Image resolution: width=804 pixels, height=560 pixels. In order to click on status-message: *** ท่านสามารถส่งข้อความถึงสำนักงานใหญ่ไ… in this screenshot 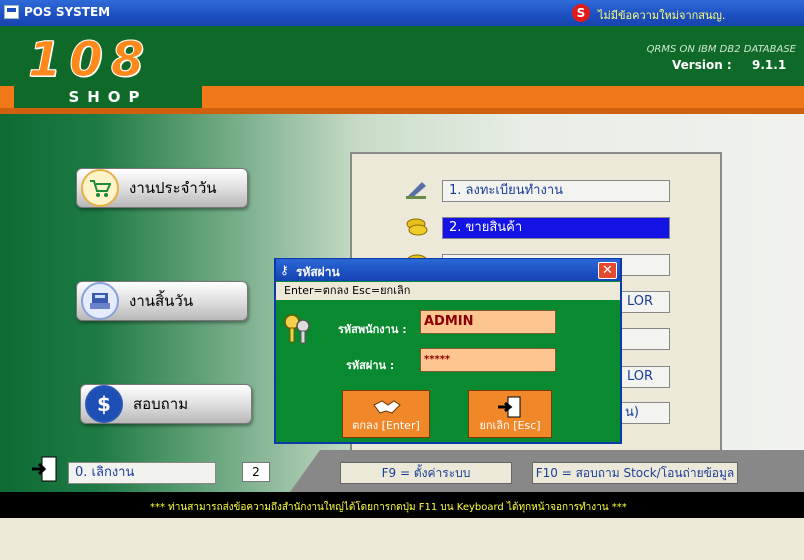, I will do `click(388, 507)`.